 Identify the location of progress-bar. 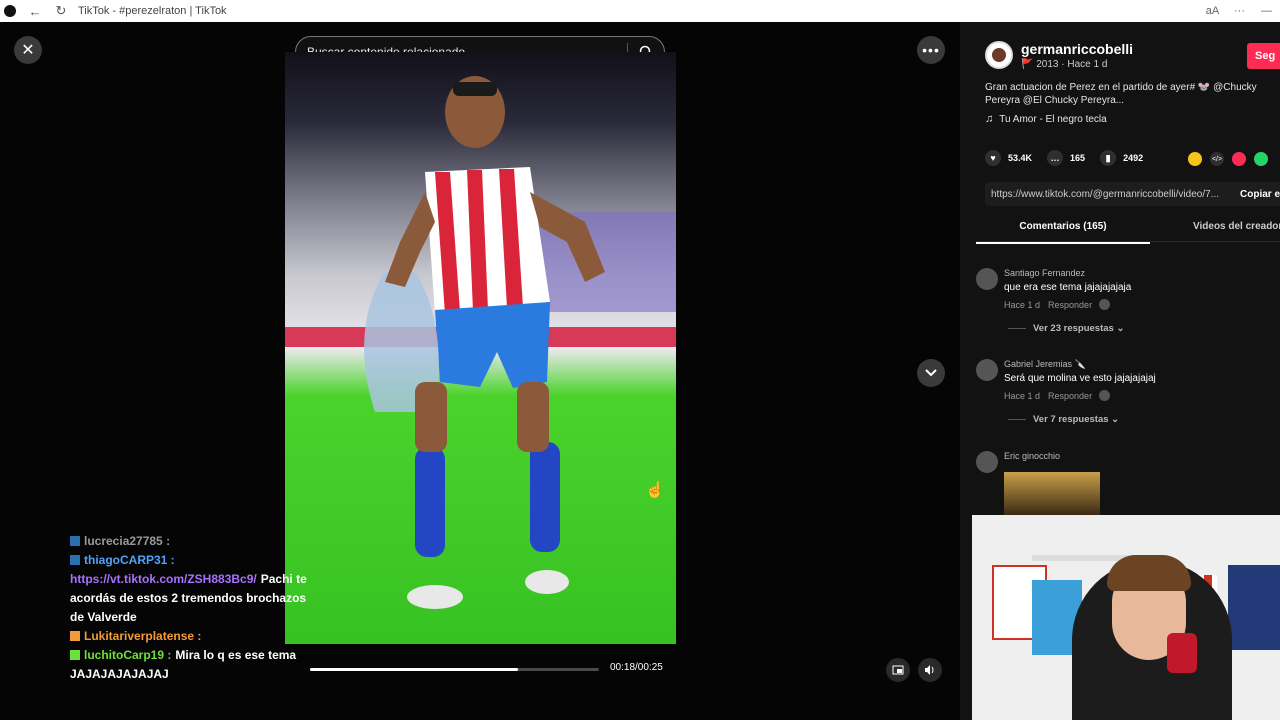
(454, 669).